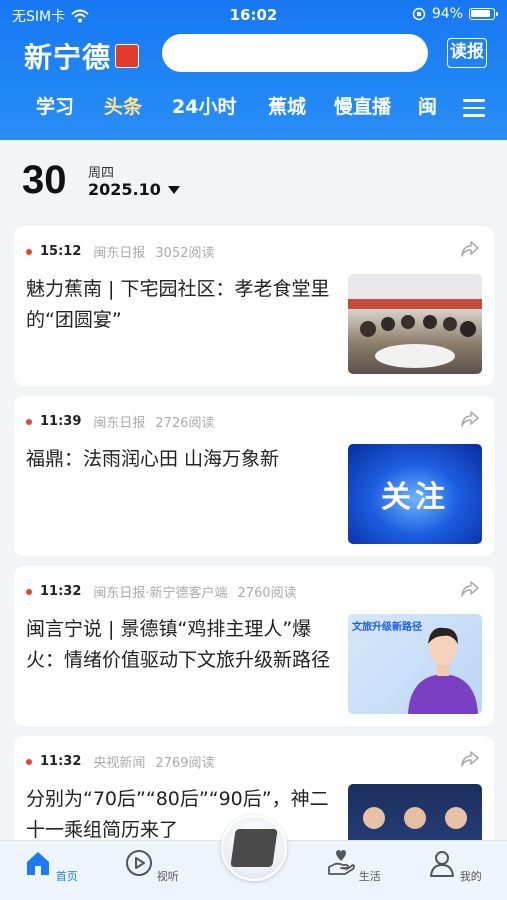 This screenshot has height=900, width=507. I want to click on article-source: 央视新闻, so click(119, 763).